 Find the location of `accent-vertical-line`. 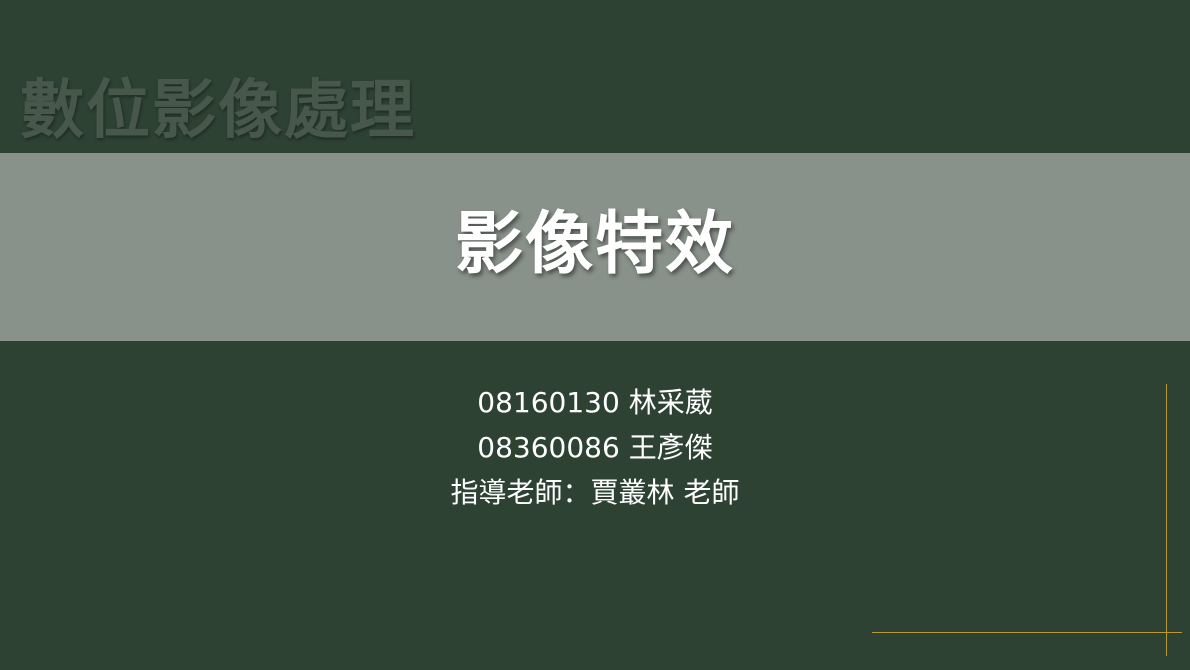

accent-vertical-line is located at coordinates (1166, 520).